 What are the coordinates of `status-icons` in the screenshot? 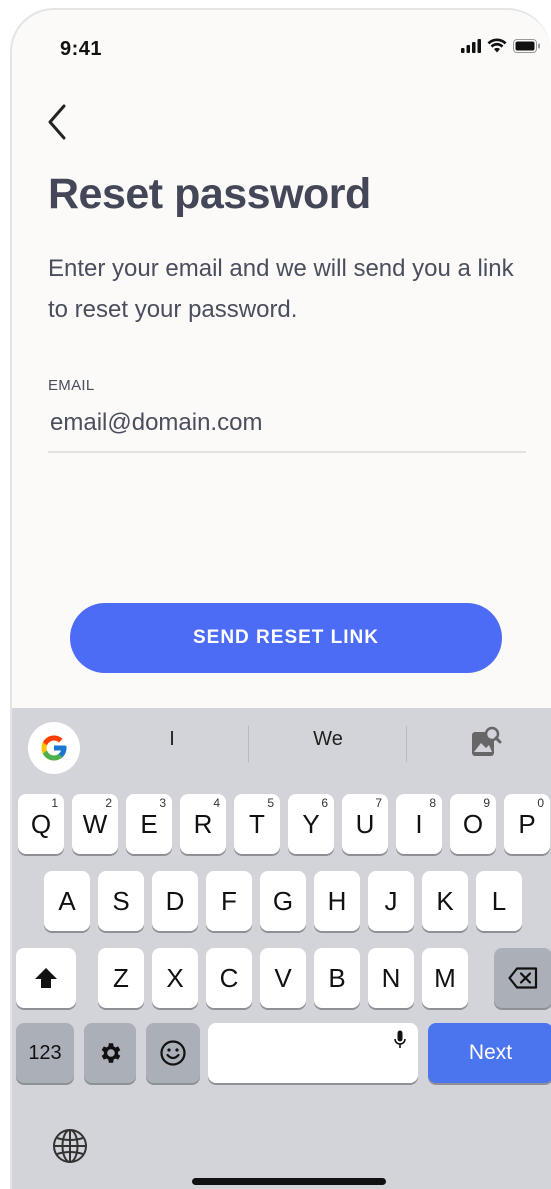 It's located at (501, 45).